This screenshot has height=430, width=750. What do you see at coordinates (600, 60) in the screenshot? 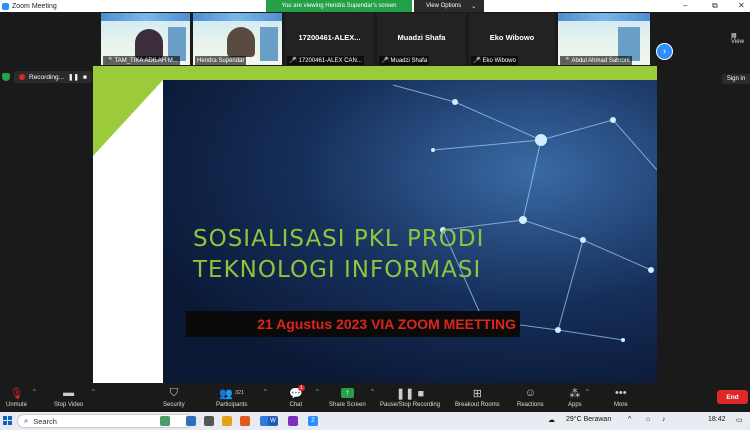
I see `participant-name: Abdul Ahmad Sahroni` at bounding box center [600, 60].